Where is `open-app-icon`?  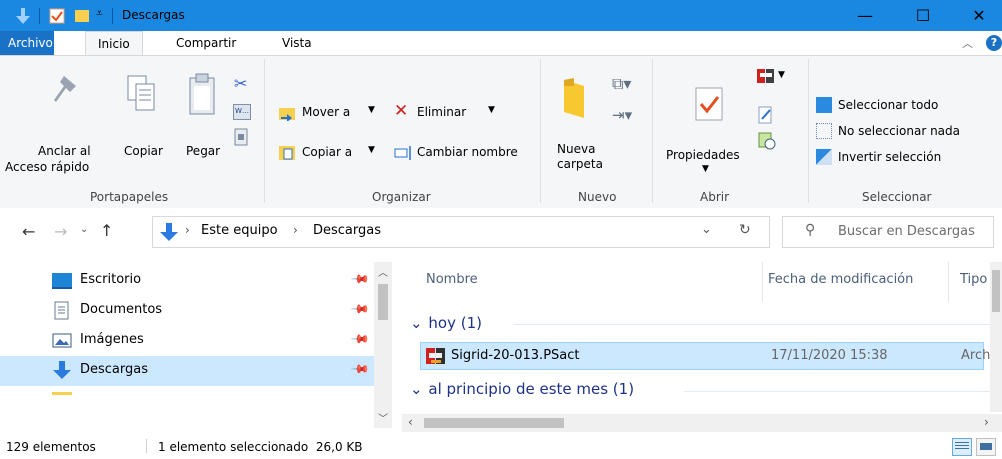
open-app-icon is located at coordinates (766, 76).